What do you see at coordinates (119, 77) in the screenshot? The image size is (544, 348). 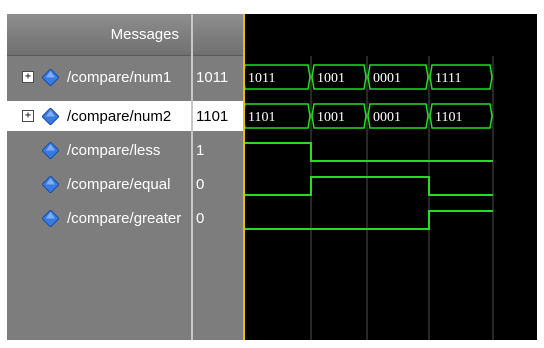 I see `signal-name: /compare/num1` at bounding box center [119, 77].